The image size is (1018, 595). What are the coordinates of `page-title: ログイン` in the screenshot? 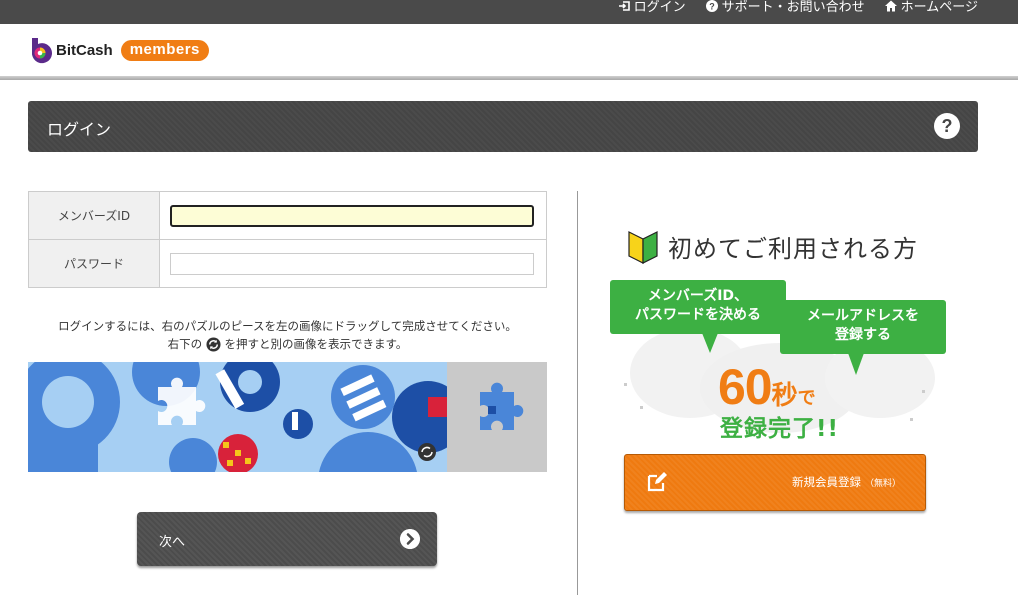 It's located at (79, 129).